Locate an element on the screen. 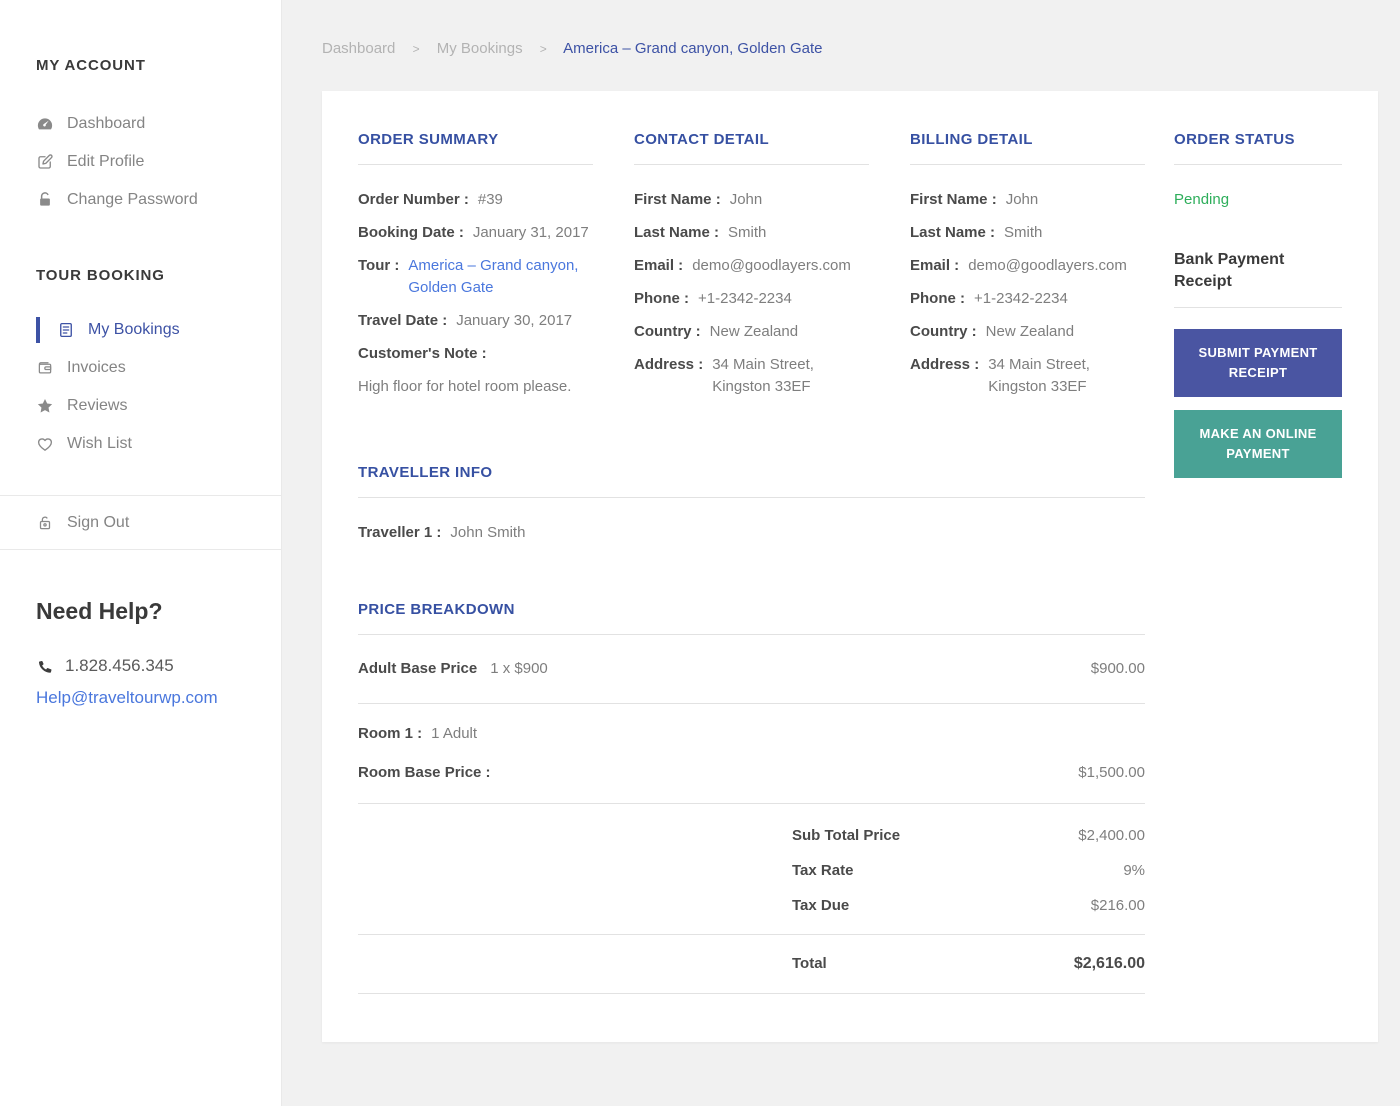 The height and width of the screenshot is (1106, 1400). help-phone: 1.828.456.345 is located at coordinates (148, 666).